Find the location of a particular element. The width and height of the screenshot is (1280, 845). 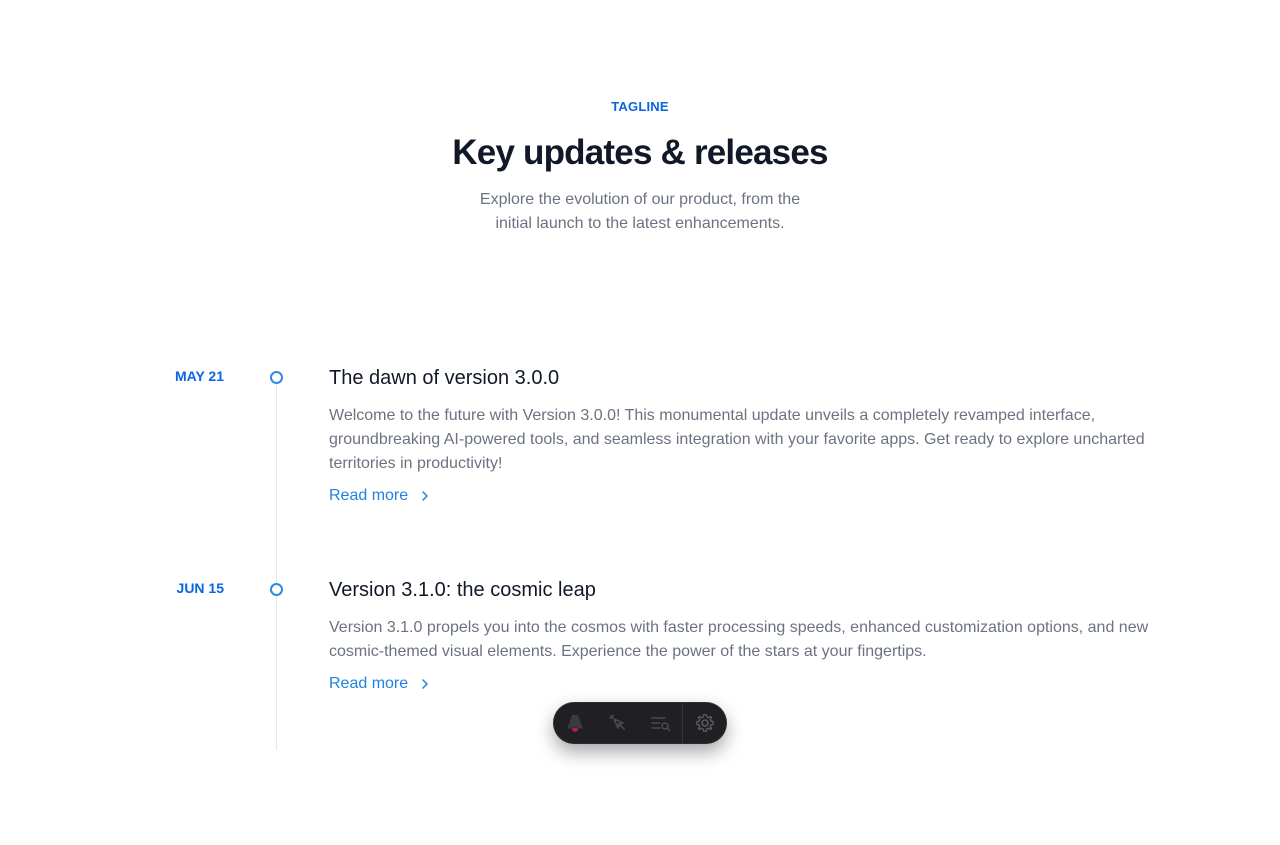

page-title: Key updates & releases is located at coordinates (640, 152).